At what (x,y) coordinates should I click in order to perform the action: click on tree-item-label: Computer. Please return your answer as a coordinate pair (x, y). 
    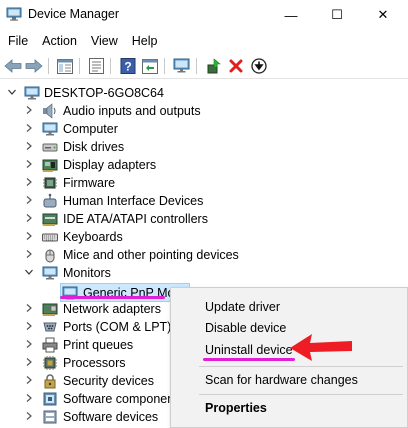
    Looking at the image, I should click on (90, 129).